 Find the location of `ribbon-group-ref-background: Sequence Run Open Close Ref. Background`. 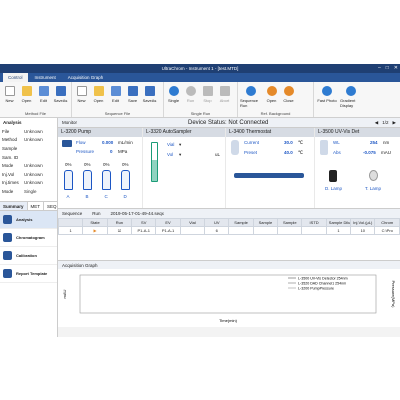

ribbon-group-ref-background: Sequence Run Open Close Ref. Background is located at coordinates (276, 99).